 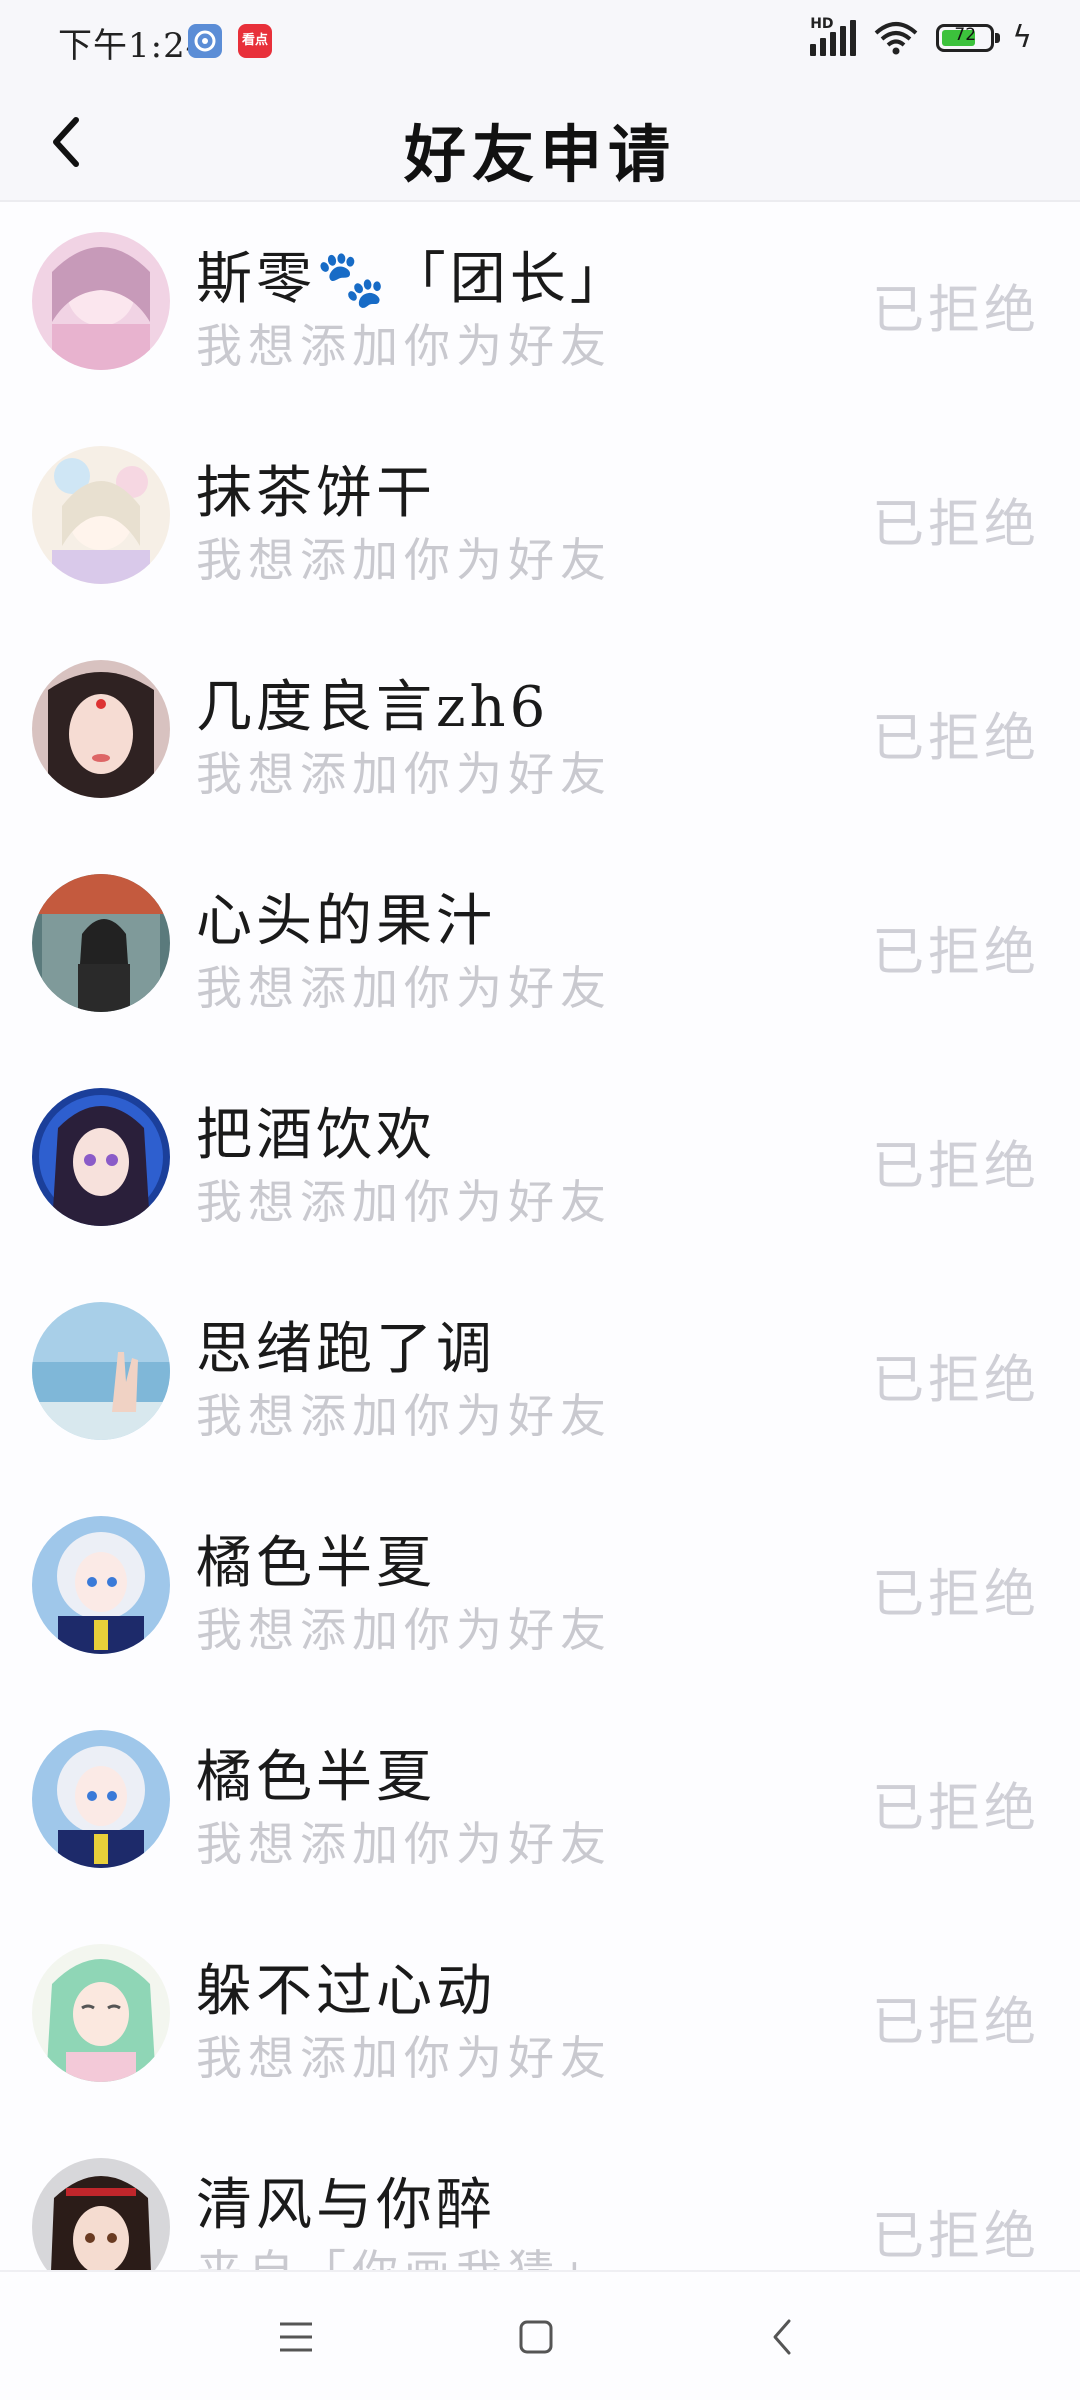 I want to click on signal-icon: HD, so click(x=833, y=36).